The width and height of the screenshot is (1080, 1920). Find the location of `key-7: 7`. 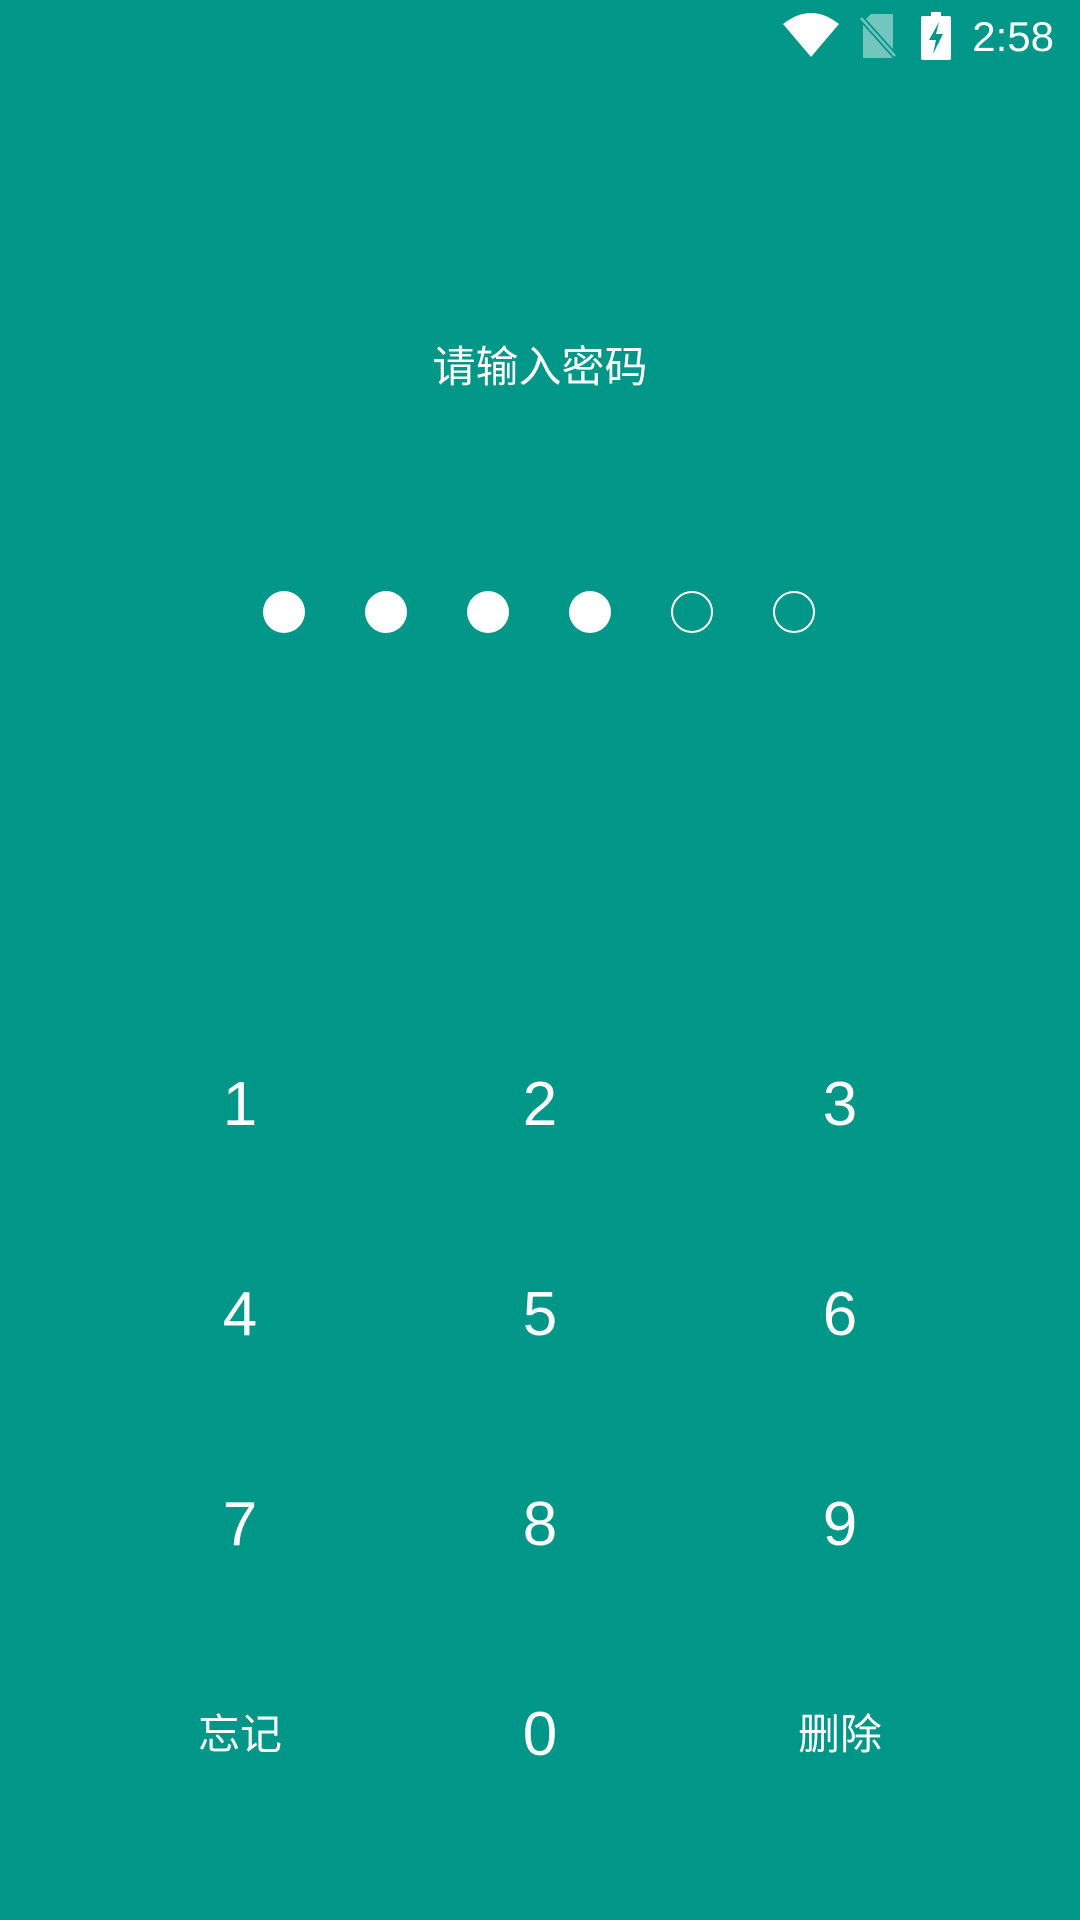

key-7: 7 is located at coordinates (240, 1525).